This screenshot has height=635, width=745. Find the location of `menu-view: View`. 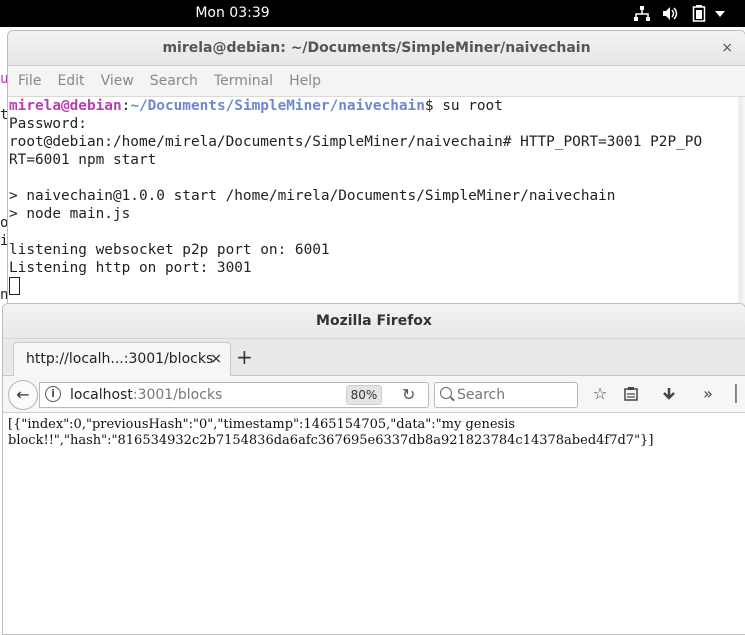

menu-view: View is located at coordinates (117, 81).